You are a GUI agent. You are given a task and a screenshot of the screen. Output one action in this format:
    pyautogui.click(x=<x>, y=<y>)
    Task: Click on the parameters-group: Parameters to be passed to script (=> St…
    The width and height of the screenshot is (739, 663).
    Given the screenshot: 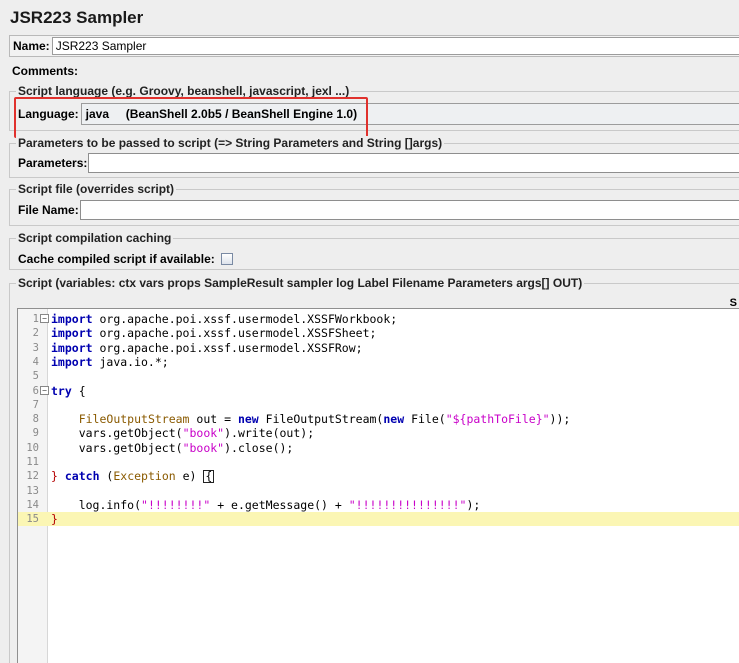 What is the action you would take?
    pyautogui.click(x=374, y=157)
    